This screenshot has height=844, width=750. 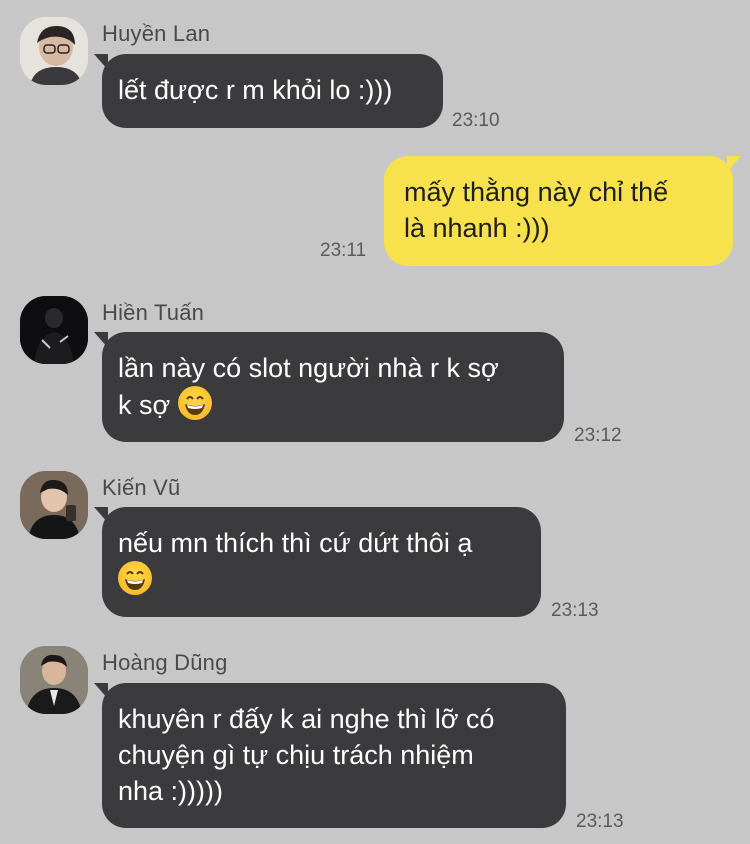 I want to click on message-text: mấy thằng này chỉ thế, so click(x=536, y=192).